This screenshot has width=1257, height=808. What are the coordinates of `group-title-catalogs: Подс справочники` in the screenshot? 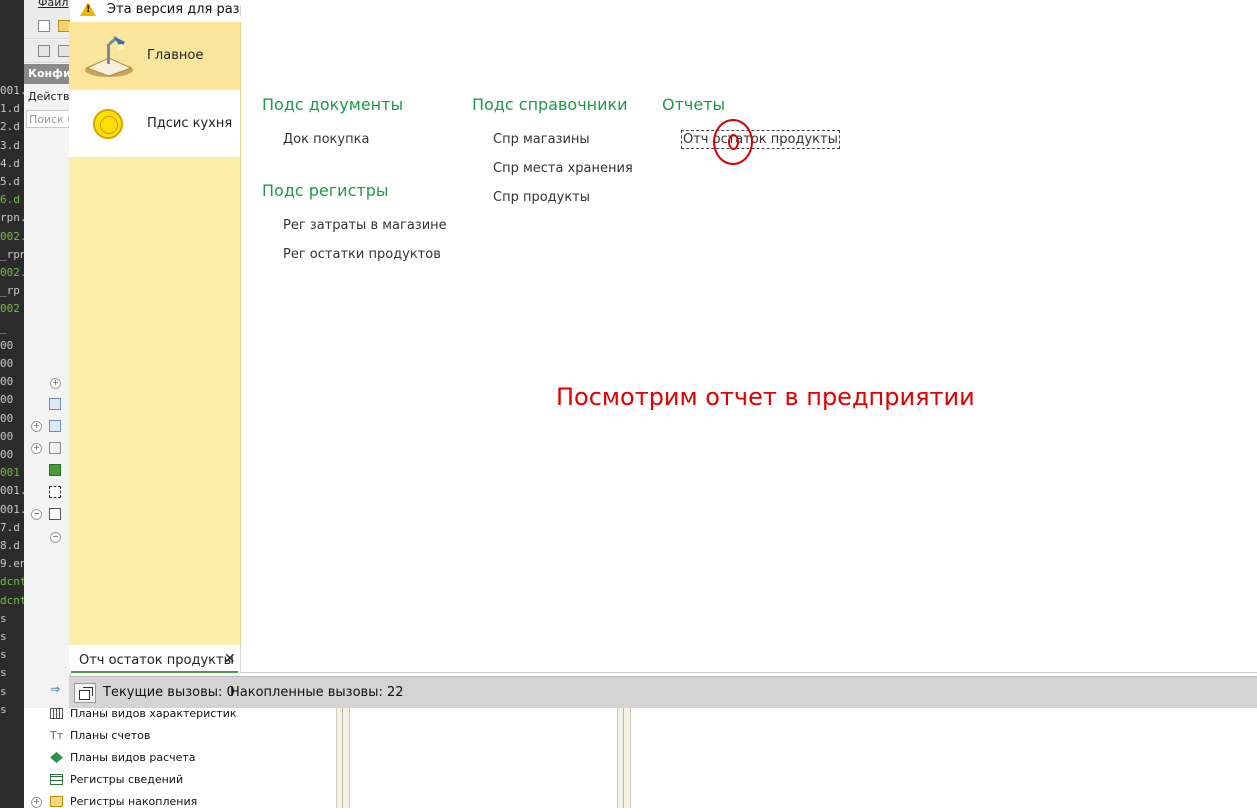 It's located at (550, 104).